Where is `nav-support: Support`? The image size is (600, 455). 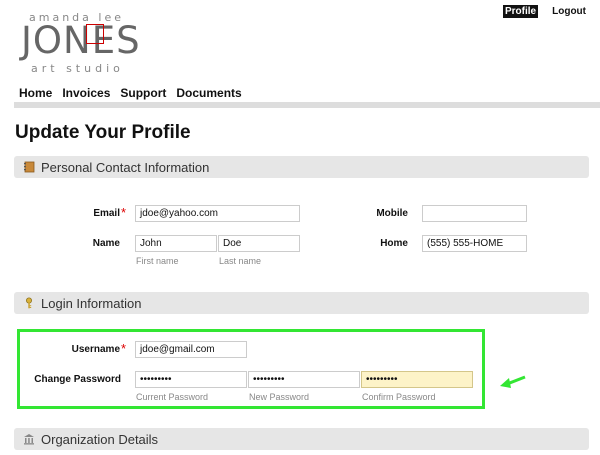 nav-support: Support is located at coordinates (143, 93).